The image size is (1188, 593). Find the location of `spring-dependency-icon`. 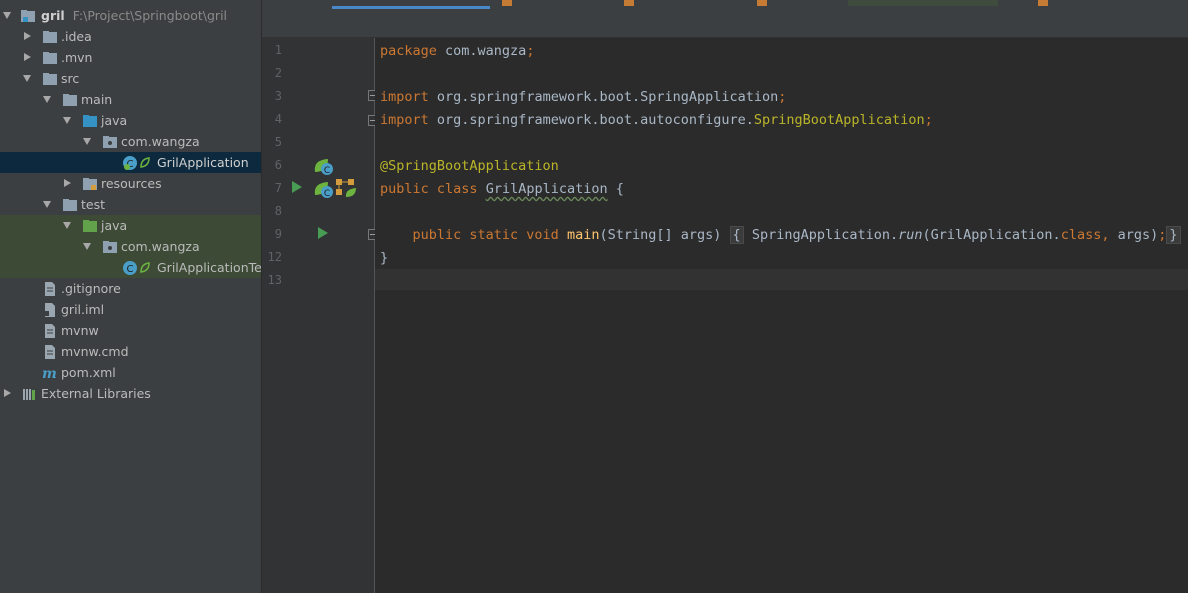

spring-dependency-icon is located at coordinates (346, 190).